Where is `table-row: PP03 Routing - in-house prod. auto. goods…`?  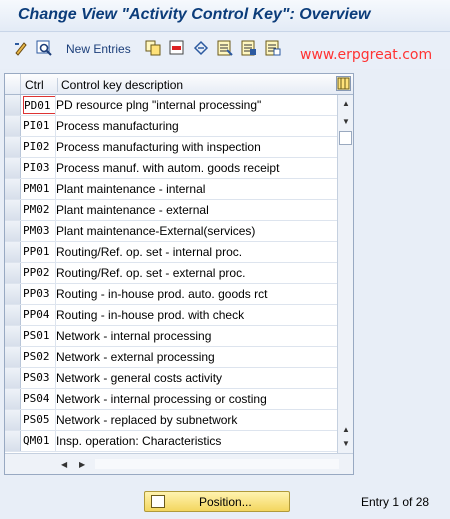 table-row: PP03 Routing - in-house prod. auto. goods… is located at coordinates (171, 294).